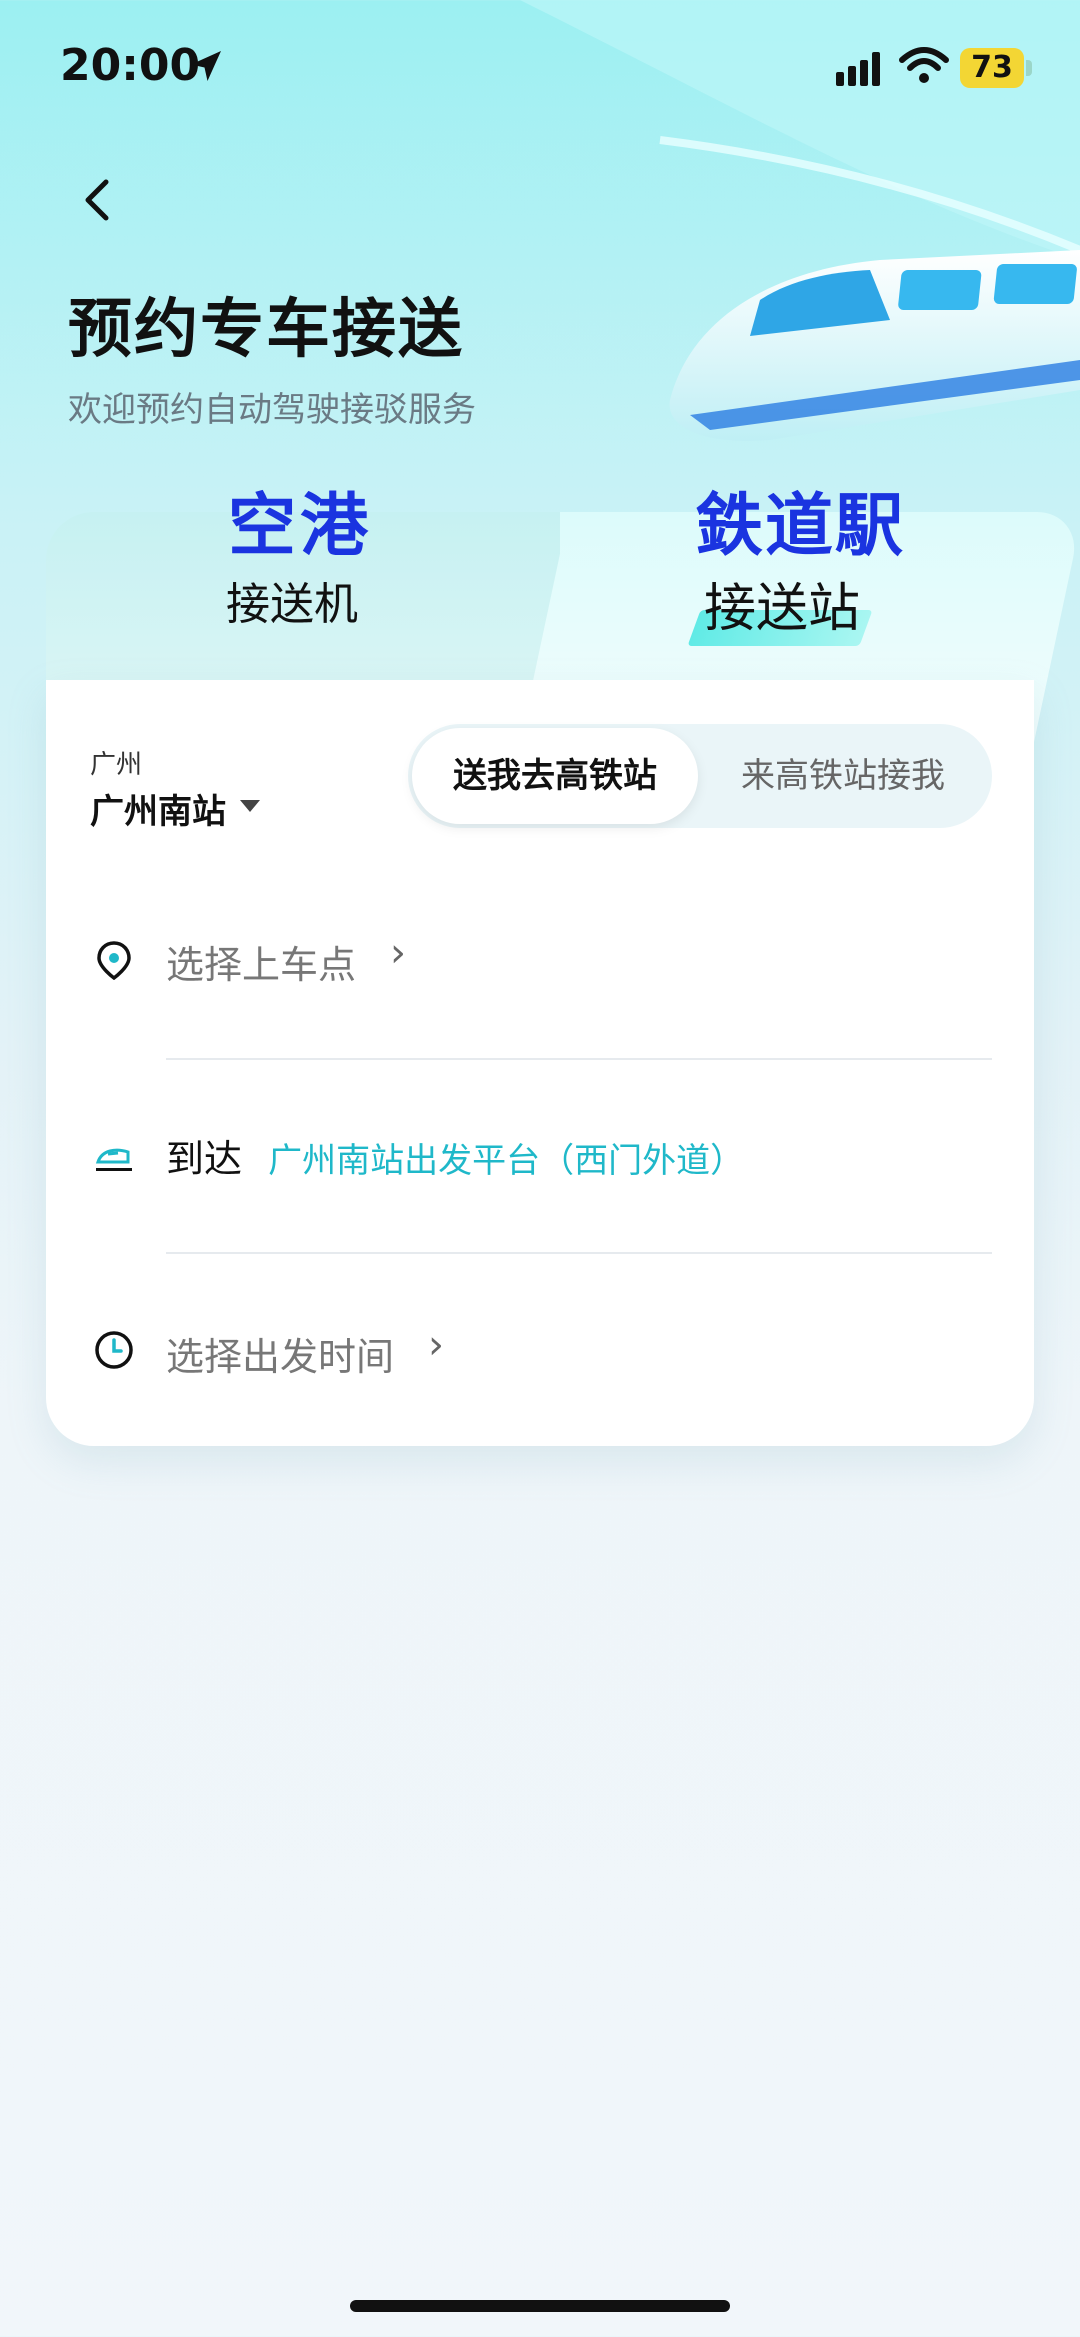 The height and width of the screenshot is (2337, 1080). Describe the element at coordinates (782, 603) in the screenshot. I see `tab-rail-label: 接送站` at that location.